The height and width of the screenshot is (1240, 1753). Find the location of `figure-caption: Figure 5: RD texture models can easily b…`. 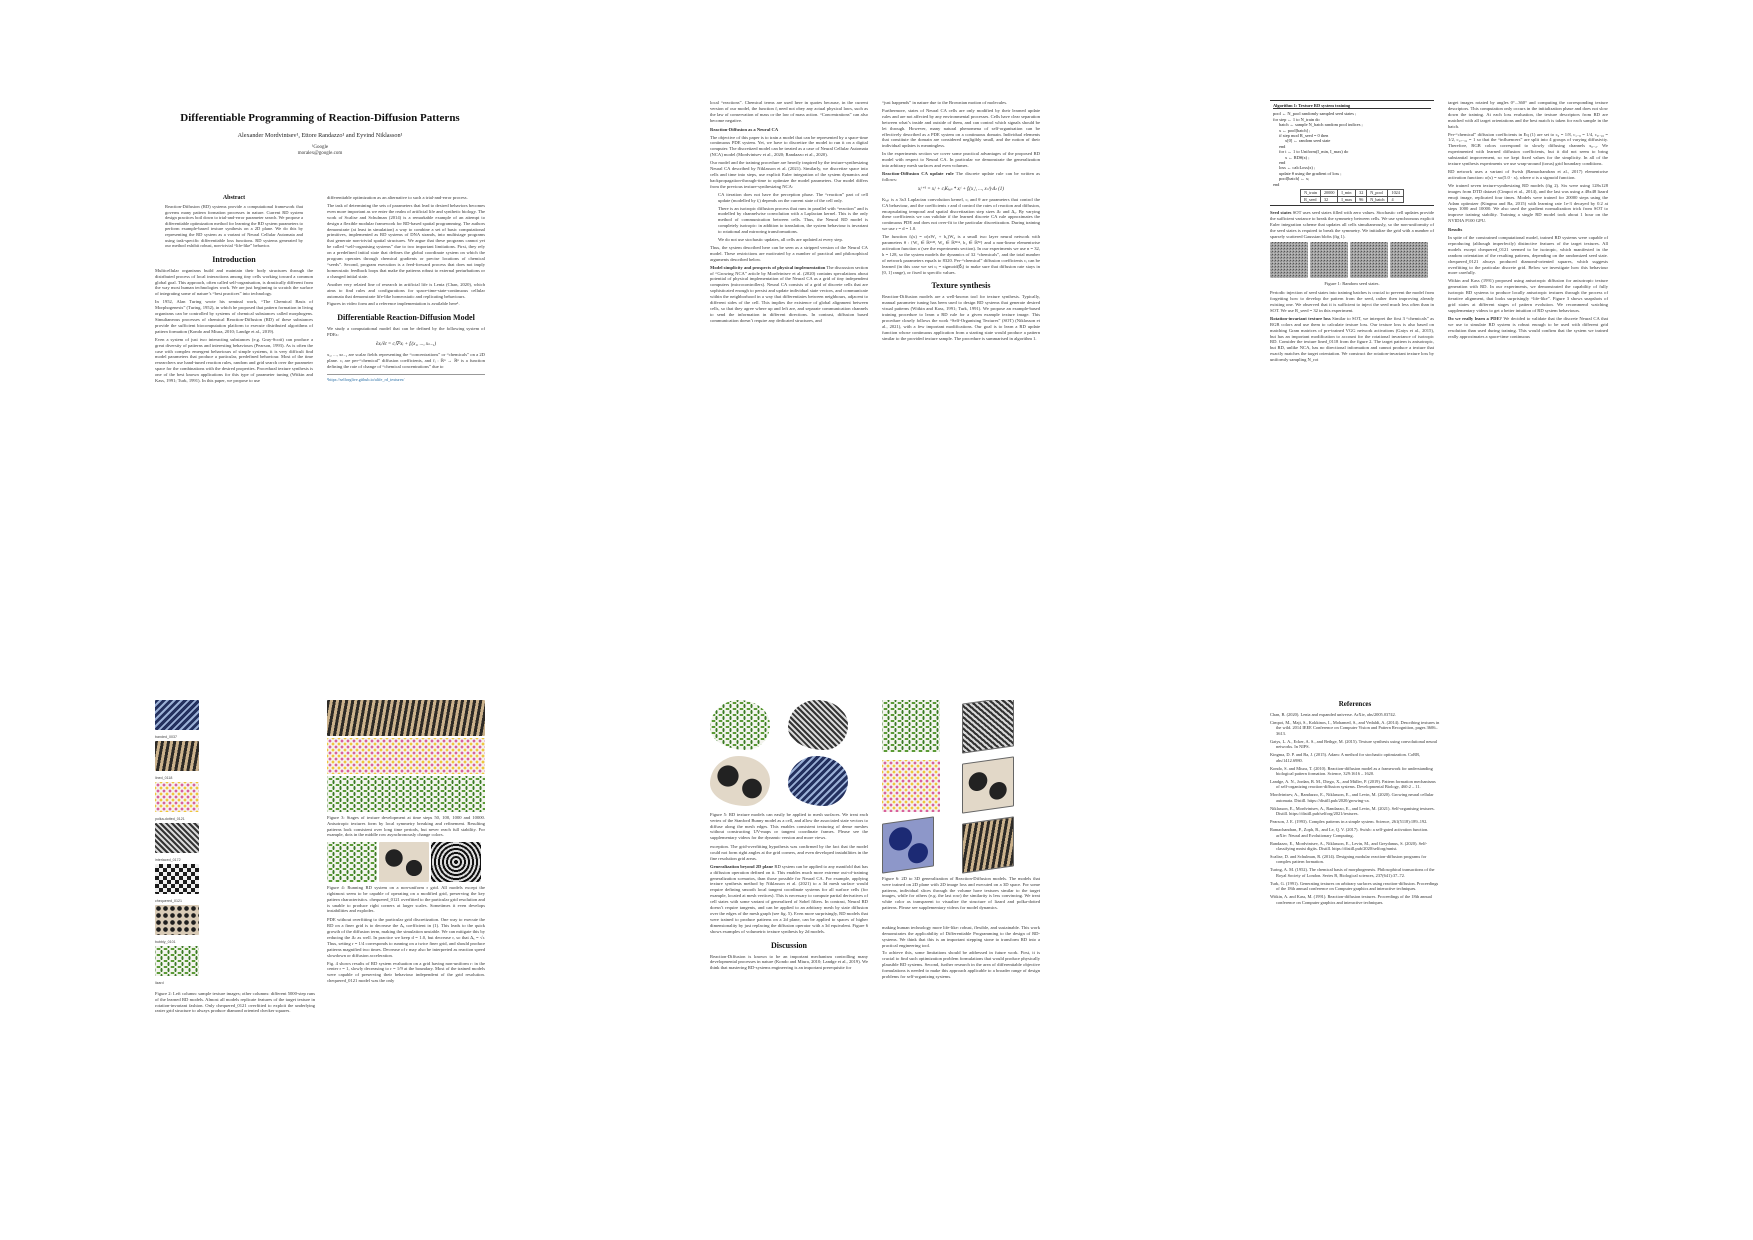

figure-caption: Figure 5: RD texture models can easily b… is located at coordinates (789, 826).